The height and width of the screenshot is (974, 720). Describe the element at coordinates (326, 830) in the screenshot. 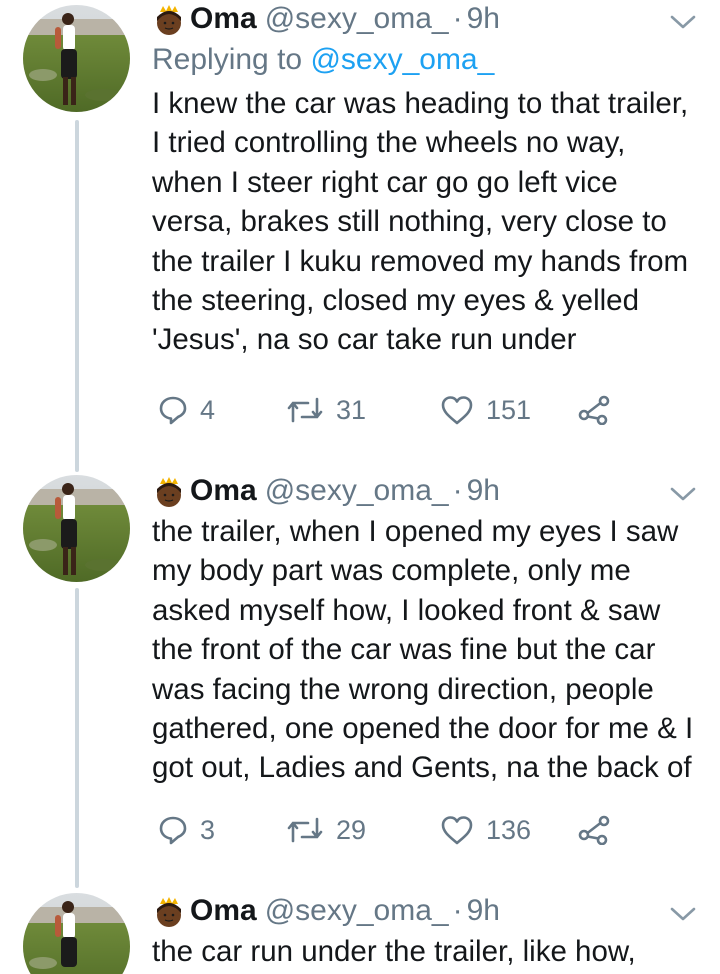

I see `retweet-button: 29` at that location.